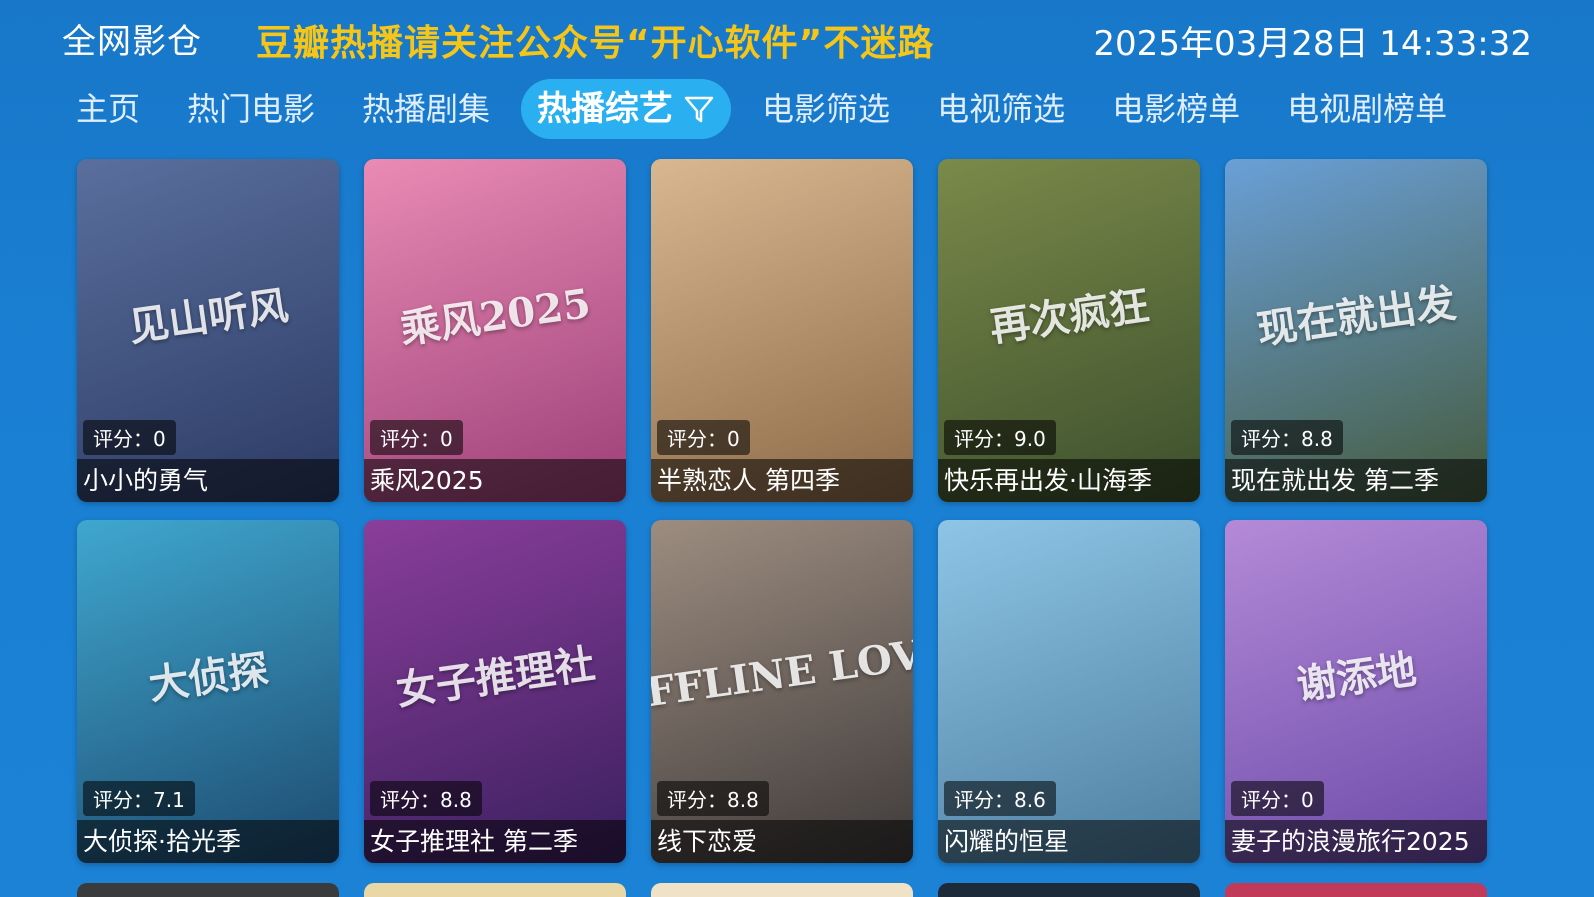  Describe the element at coordinates (782, 330) in the screenshot. I see `show-card: 评分：0 半熟恋人 第四季` at that location.